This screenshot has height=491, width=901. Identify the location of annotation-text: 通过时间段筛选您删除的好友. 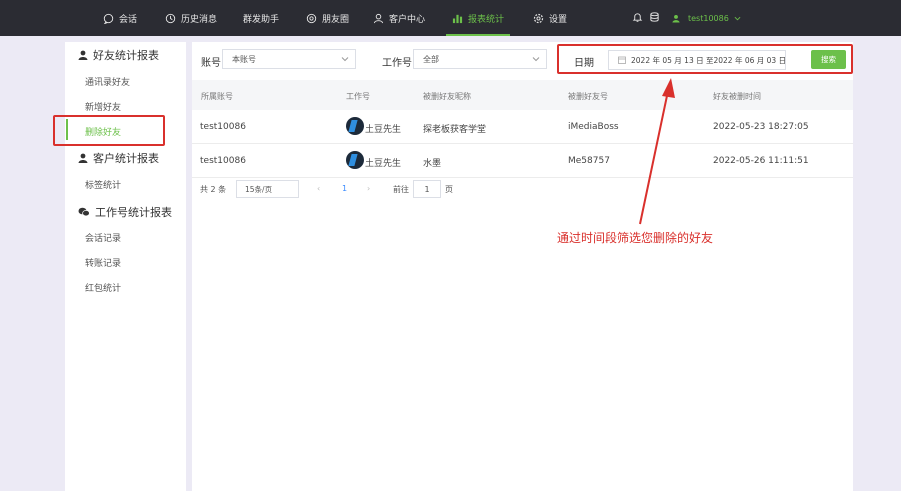
(635, 238).